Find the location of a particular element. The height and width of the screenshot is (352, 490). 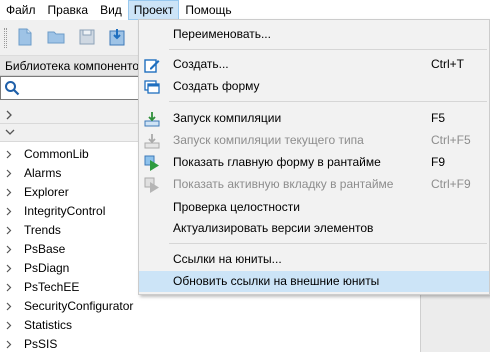

menu-help: Помощь is located at coordinates (208, 10).